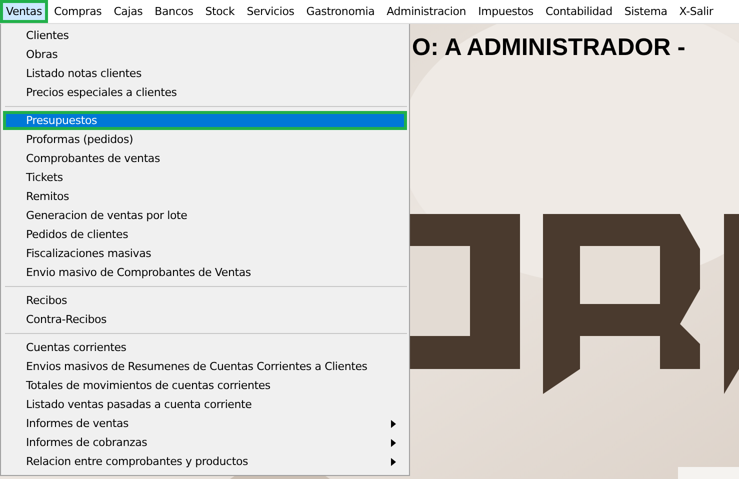 The width and height of the screenshot is (739, 479). What do you see at coordinates (205, 54) in the screenshot?
I see `menu-item: Obras` at bounding box center [205, 54].